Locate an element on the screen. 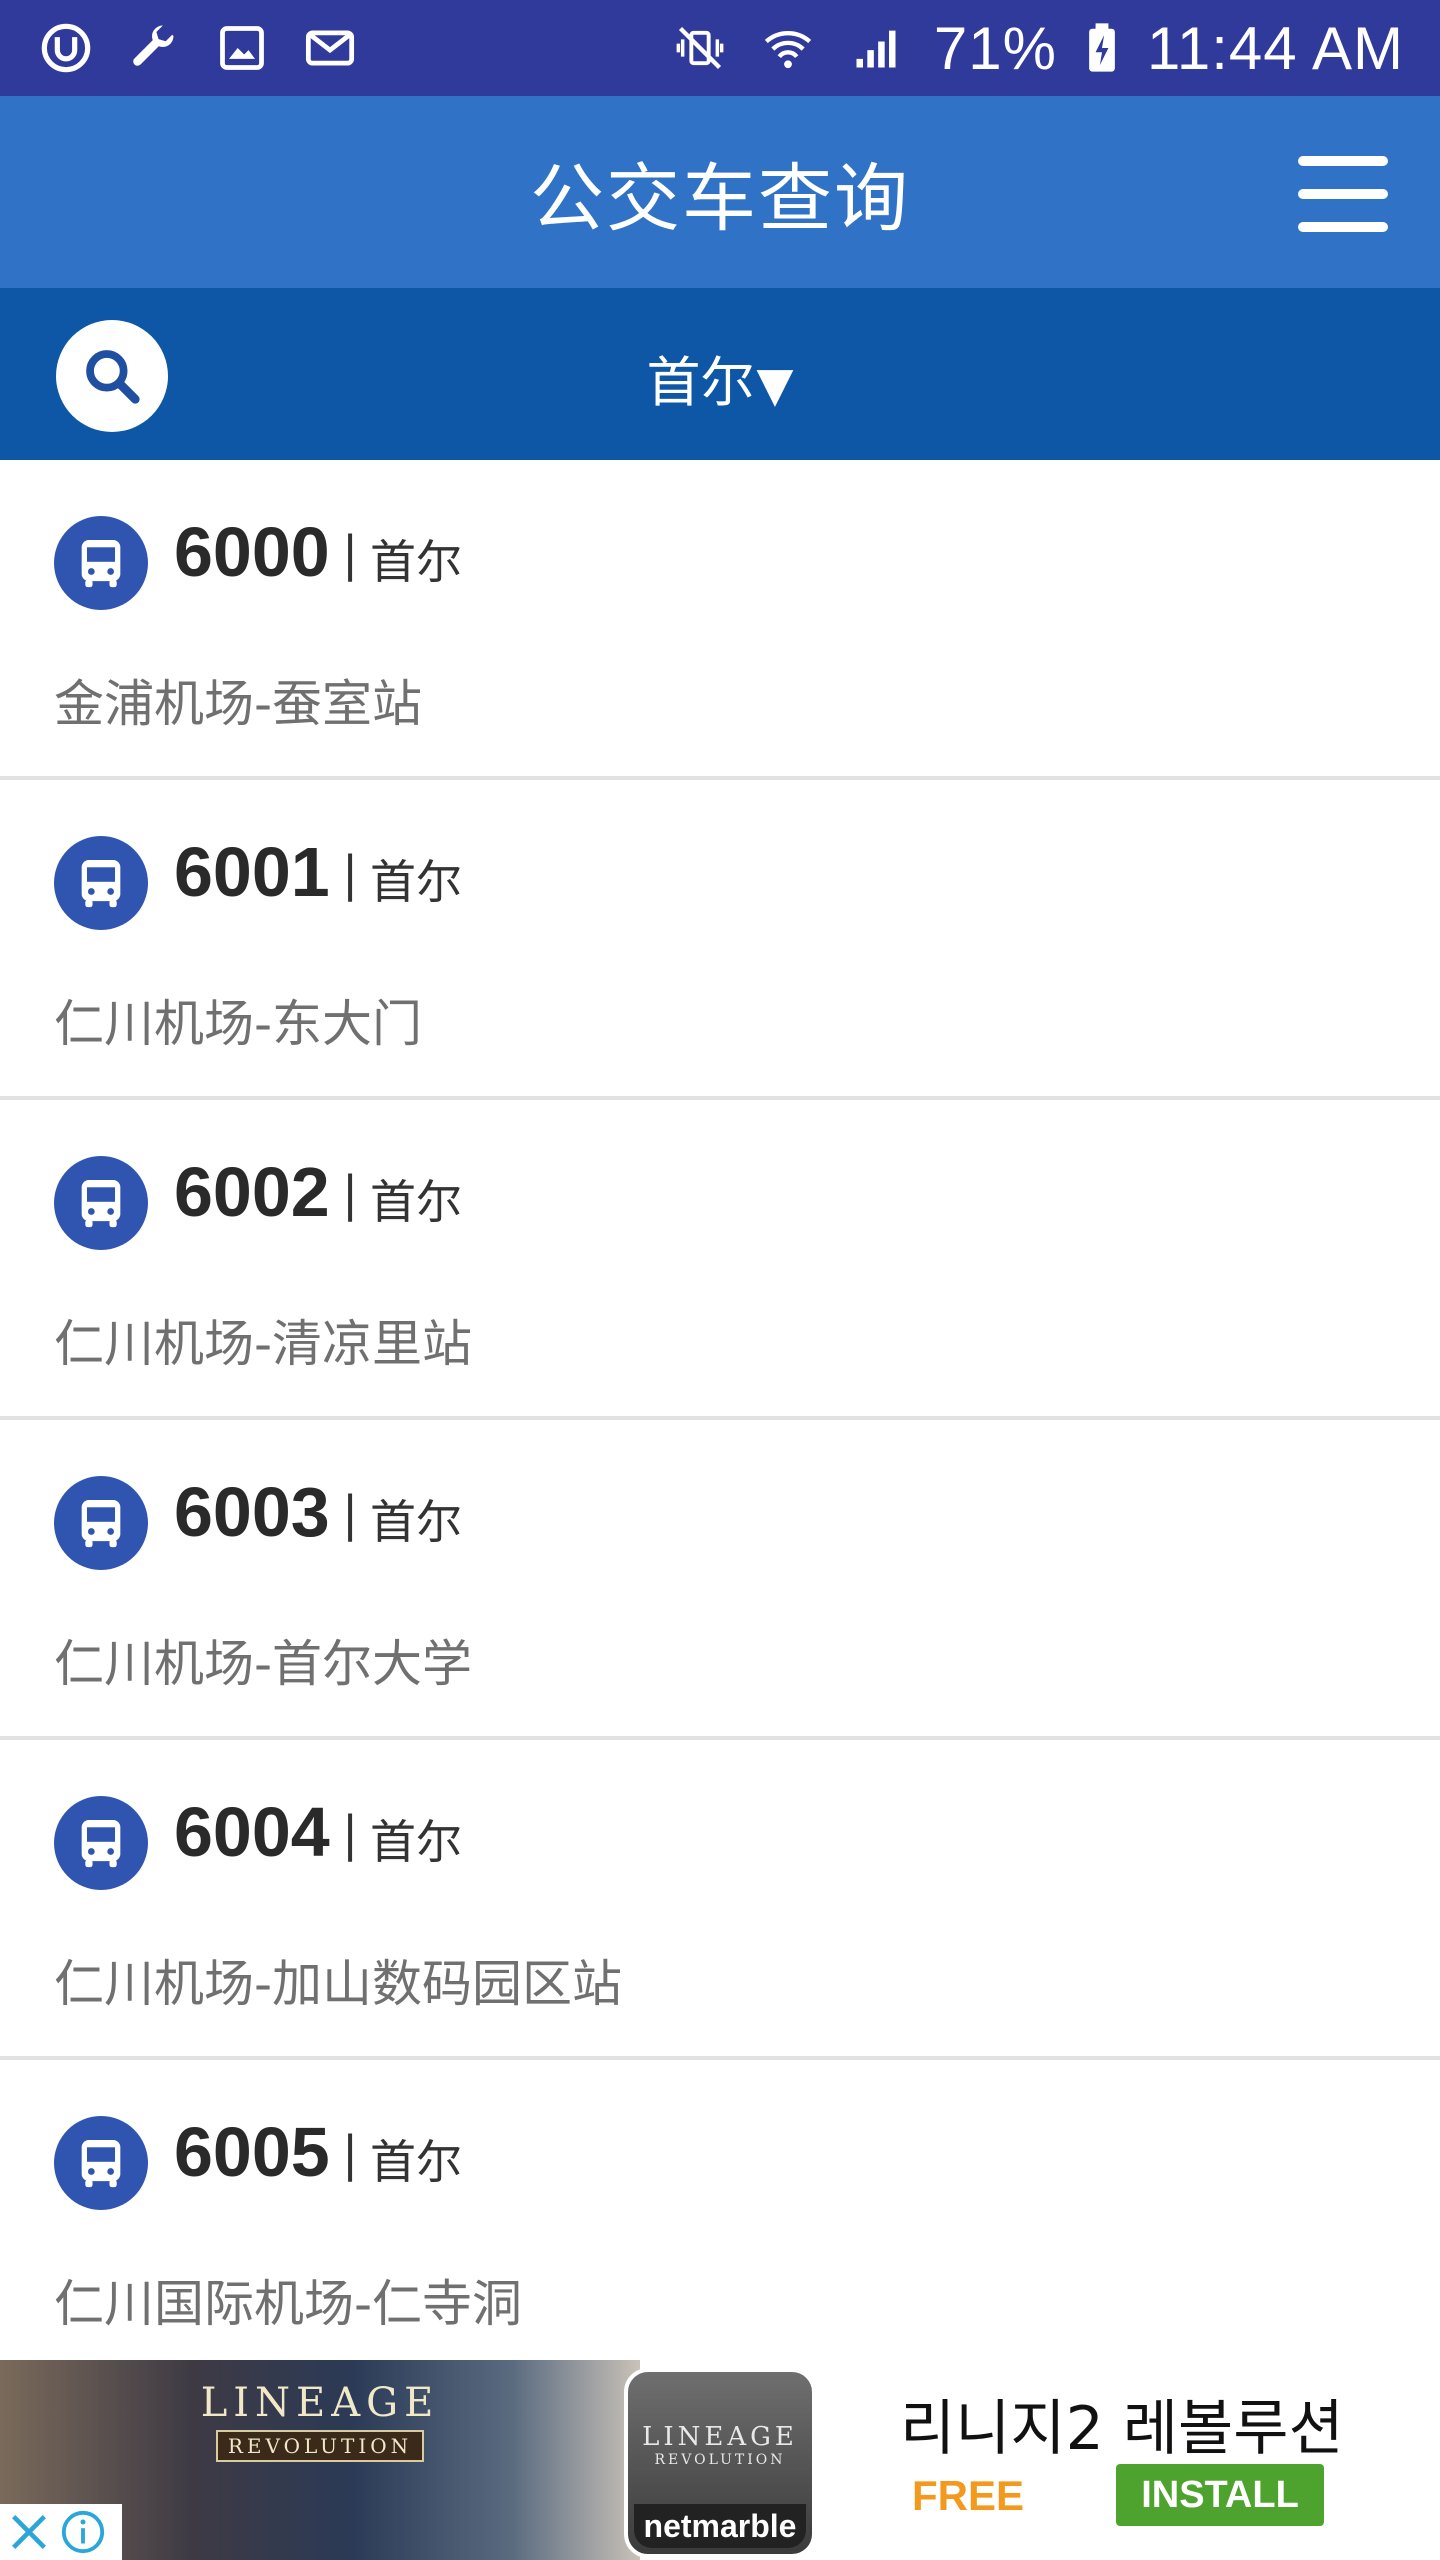 This screenshot has width=1440, height=2560. ad-art-logo: LINEAGE REVOLUTION is located at coordinates (320, 2421).